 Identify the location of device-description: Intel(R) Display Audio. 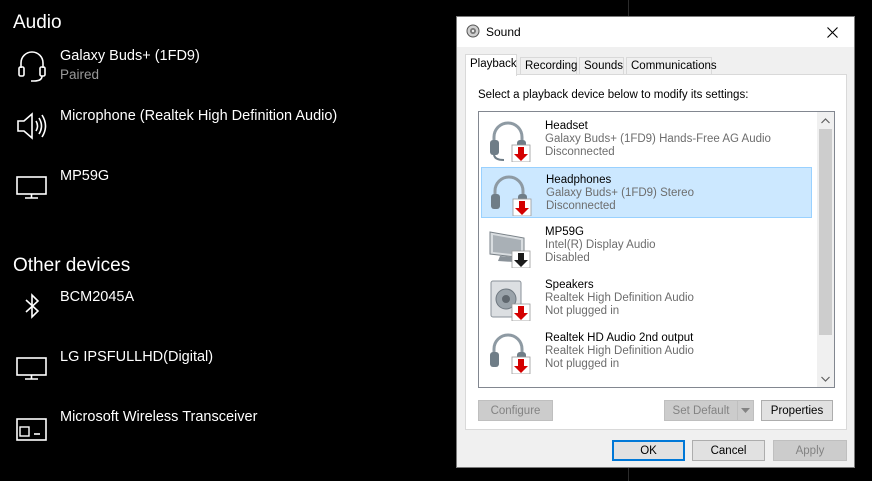
(600, 245).